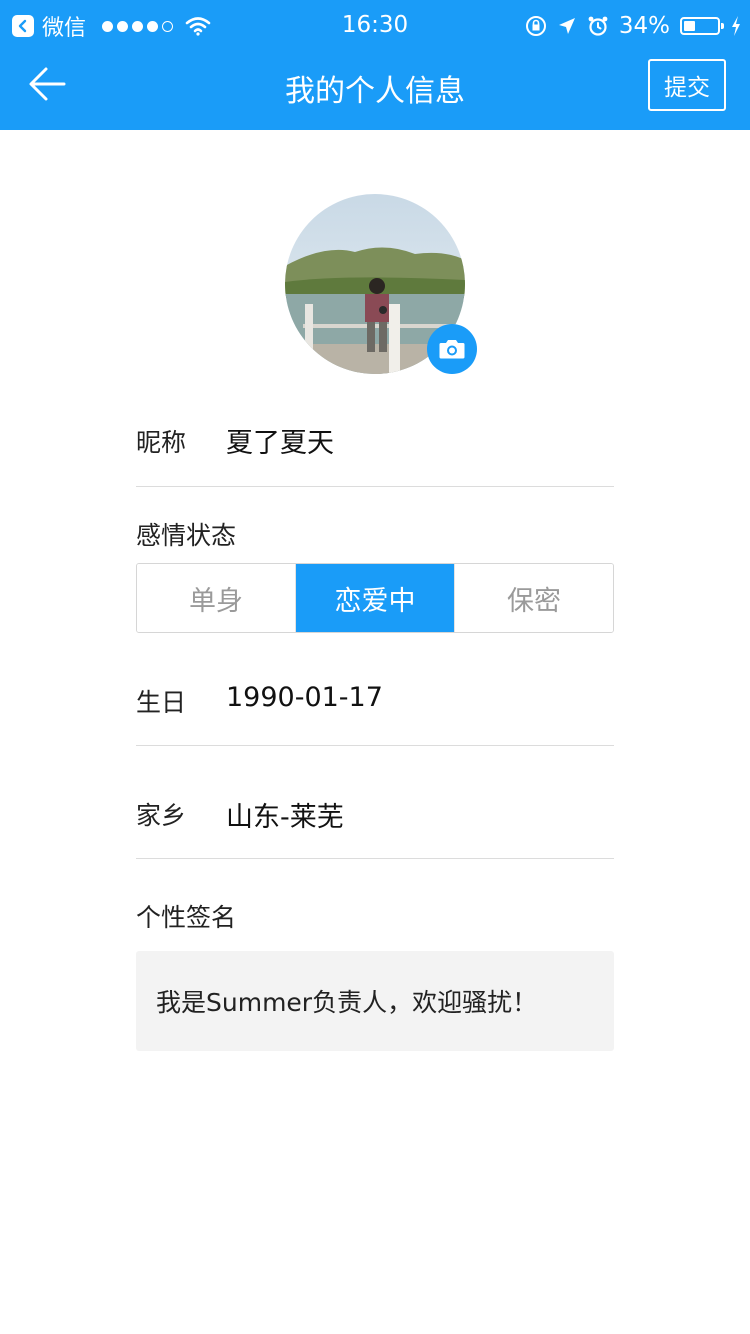 The height and width of the screenshot is (1334, 750). What do you see at coordinates (381, 284) in the screenshot?
I see `avatar-container` at bounding box center [381, 284].